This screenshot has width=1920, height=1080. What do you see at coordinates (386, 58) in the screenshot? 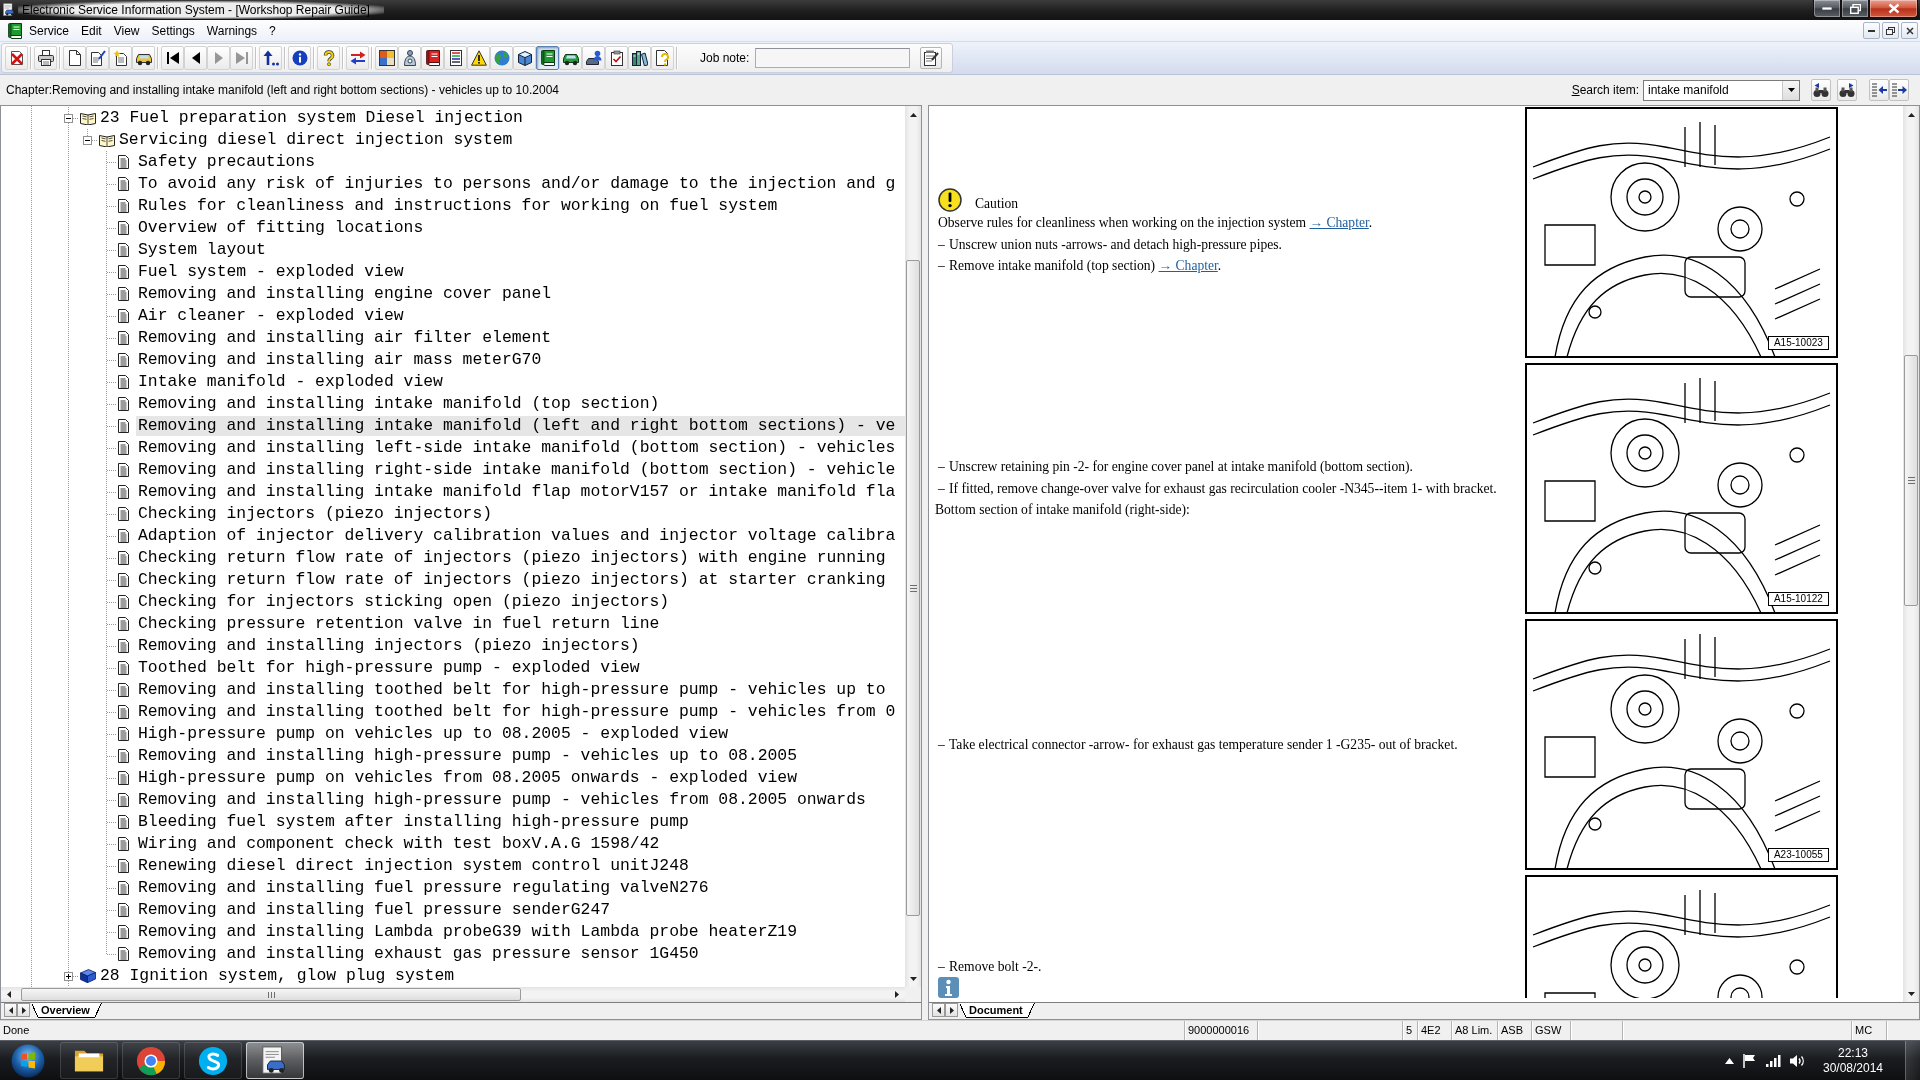
I see `tile-grid-icon` at bounding box center [386, 58].